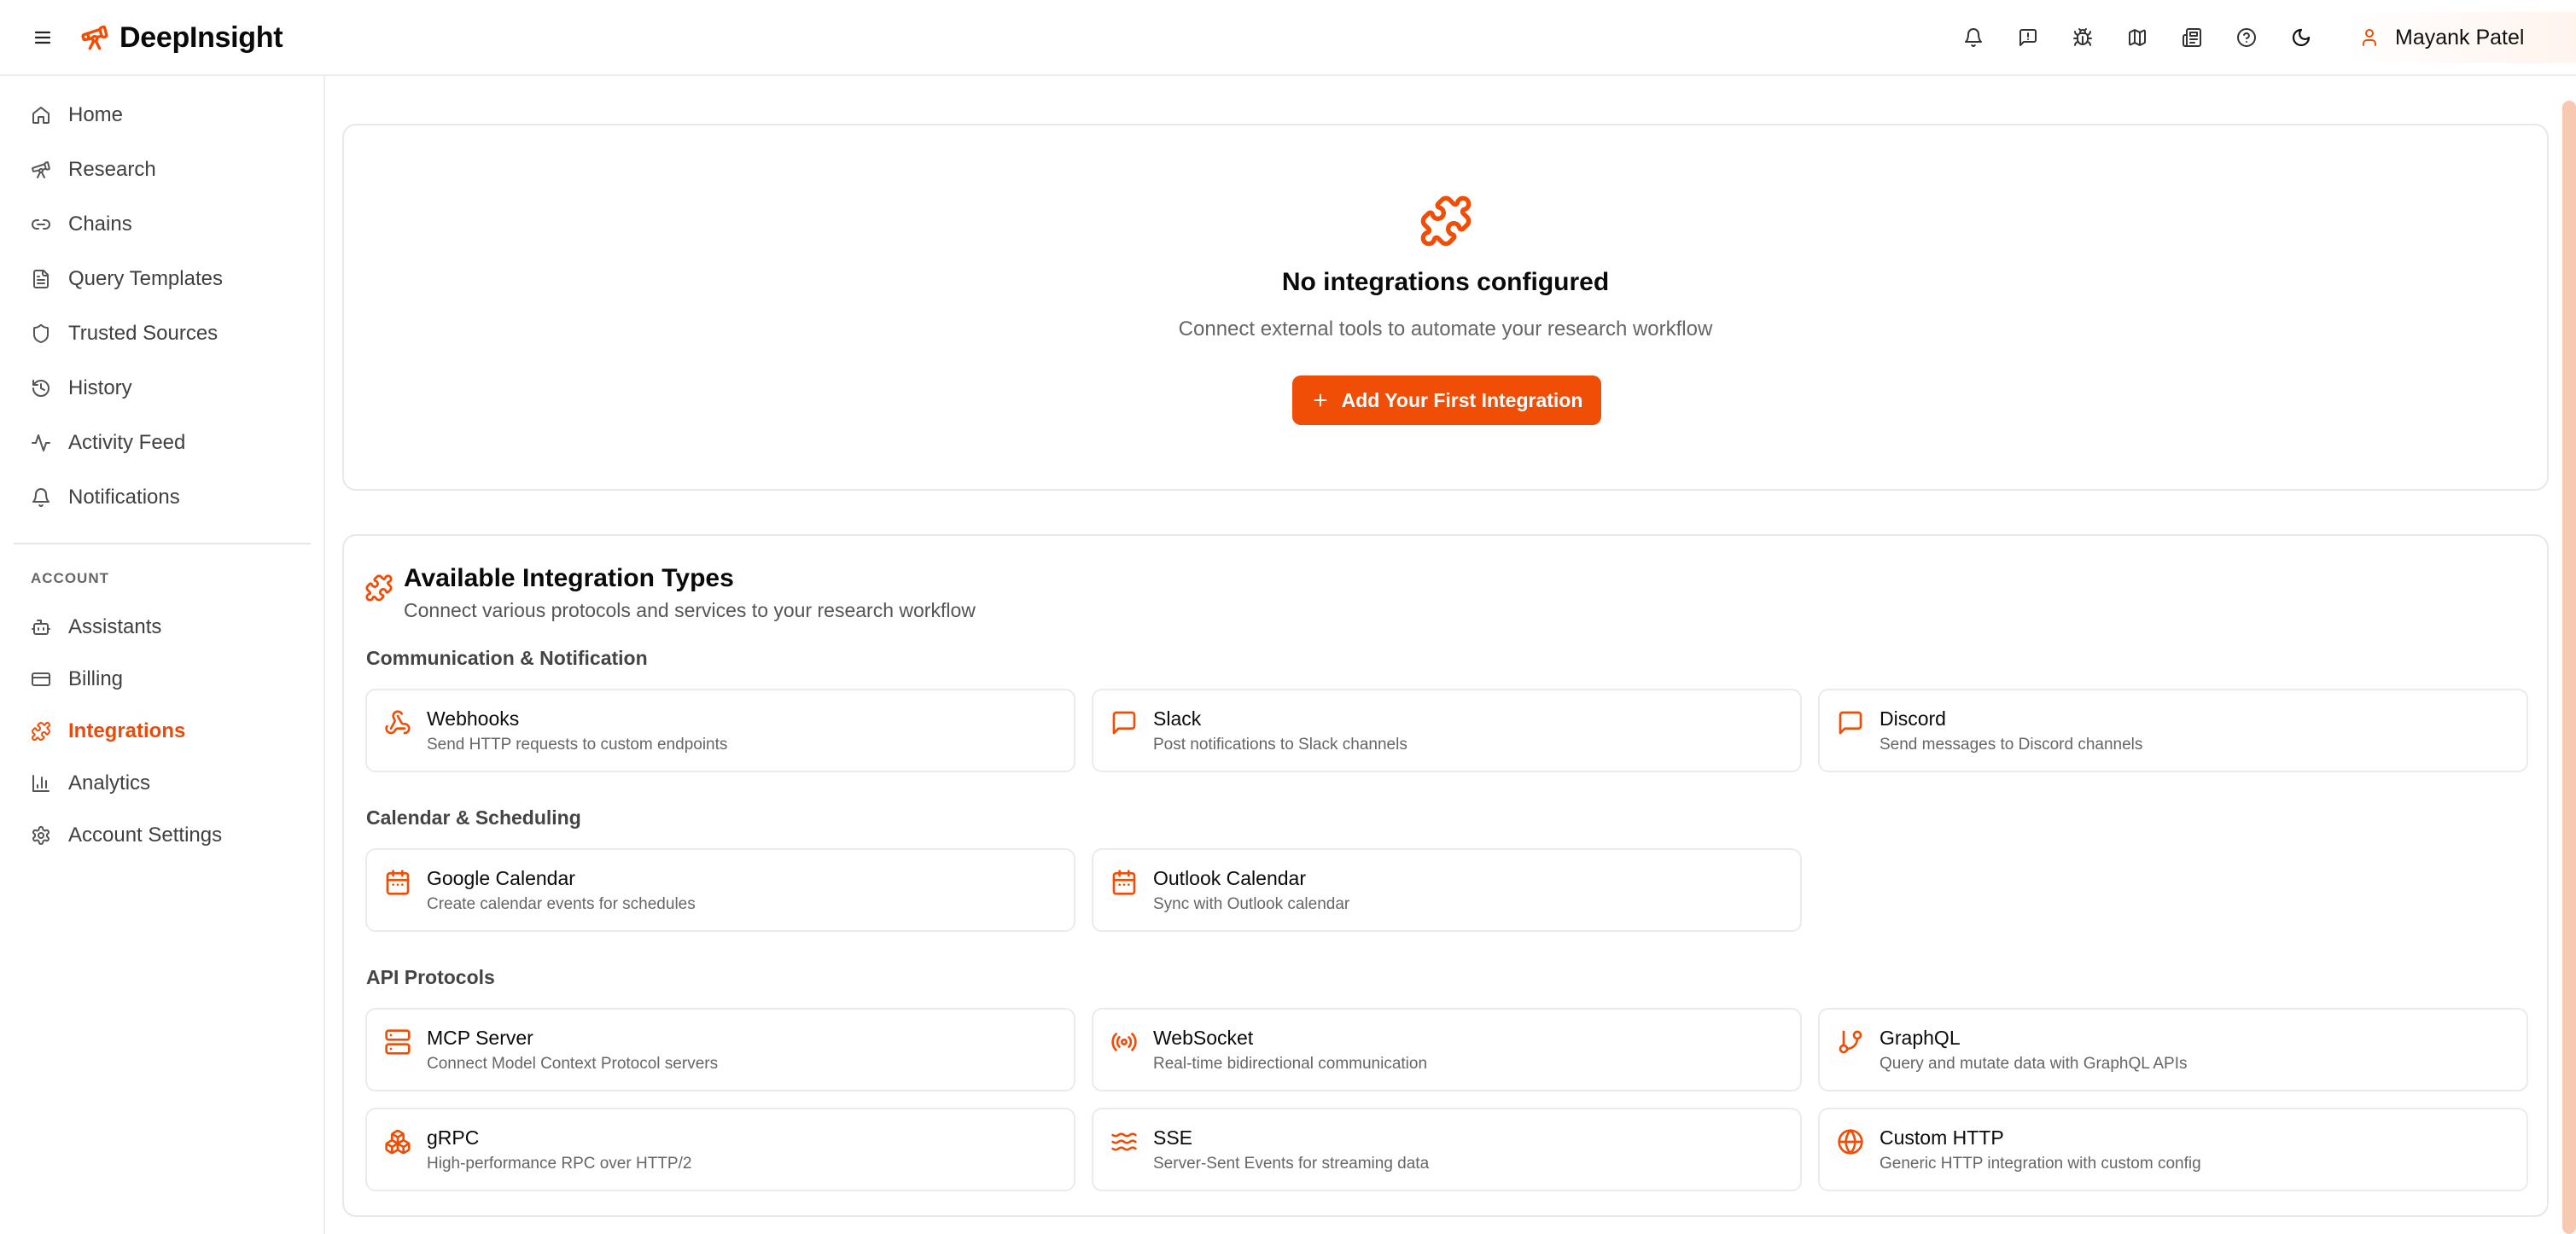 The width and height of the screenshot is (2576, 1234). What do you see at coordinates (398, 1142) in the screenshot?
I see `boxes-icon` at bounding box center [398, 1142].